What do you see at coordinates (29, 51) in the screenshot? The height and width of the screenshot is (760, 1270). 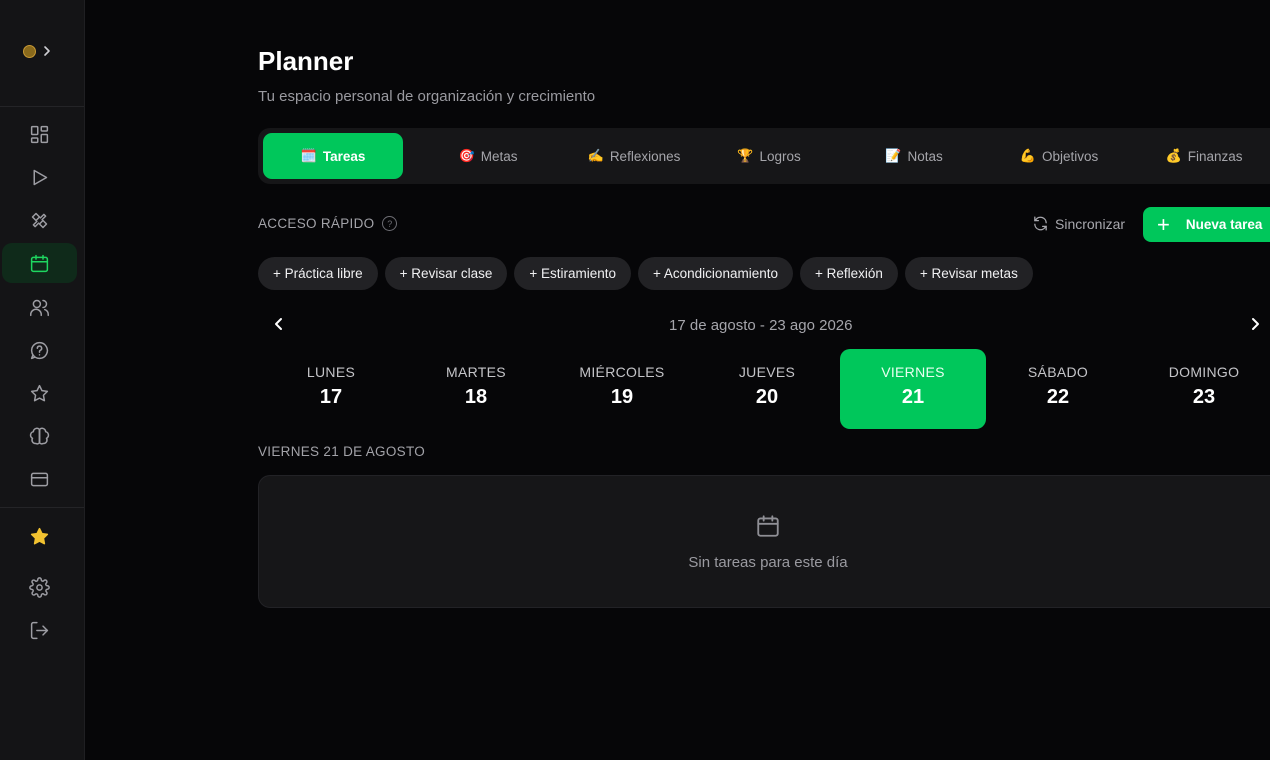 I see `workspace-logo-icon` at bounding box center [29, 51].